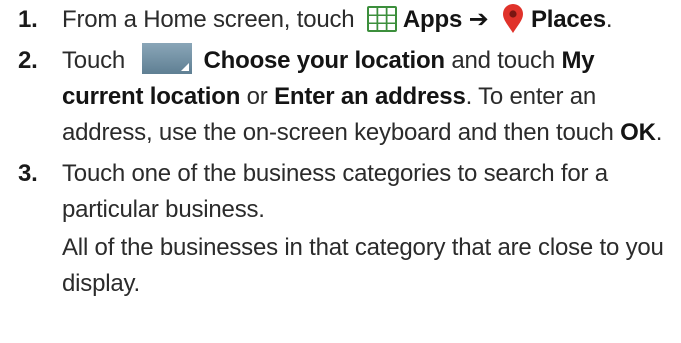  What do you see at coordinates (432, 19) in the screenshot?
I see `apps-label: Apps` at bounding box center [432, 19].